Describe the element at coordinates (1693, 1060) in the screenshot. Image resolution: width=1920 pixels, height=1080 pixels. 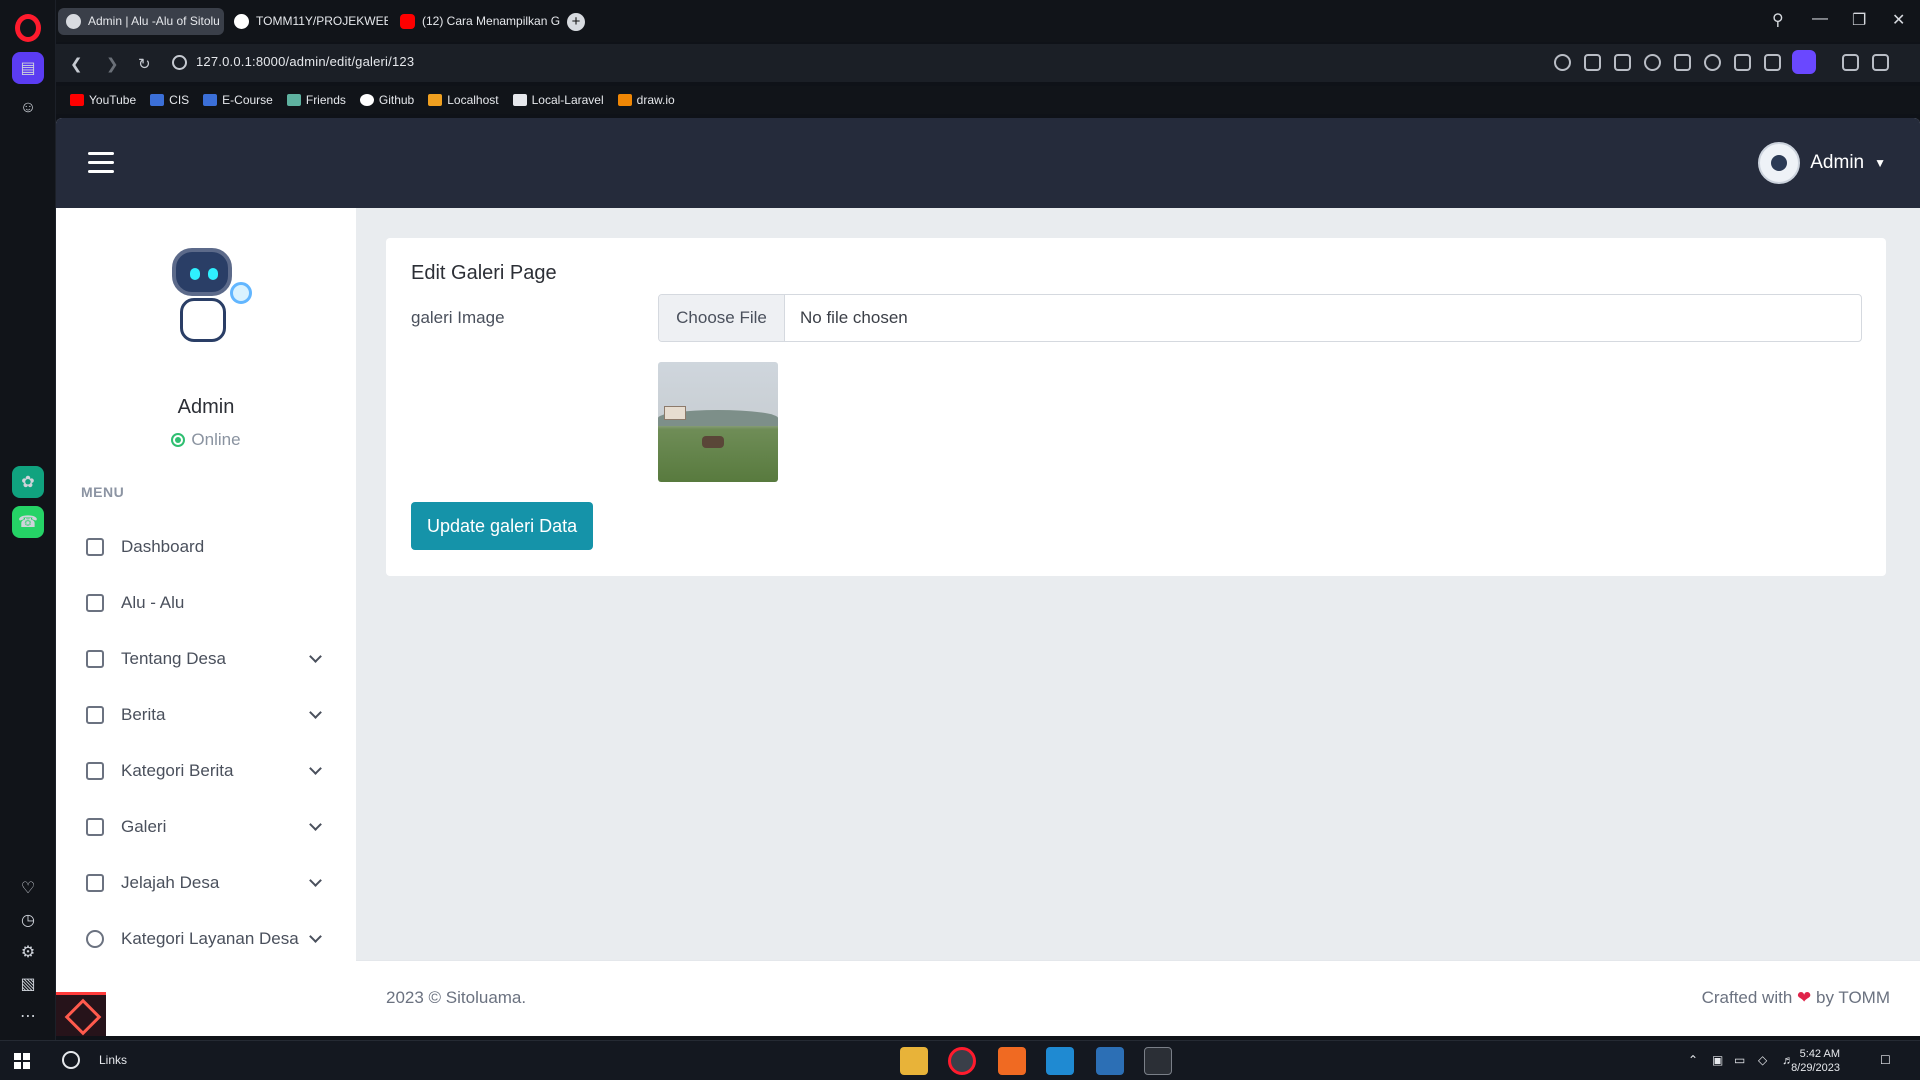
I see `chevron-up-icon: ⌃` at that location.